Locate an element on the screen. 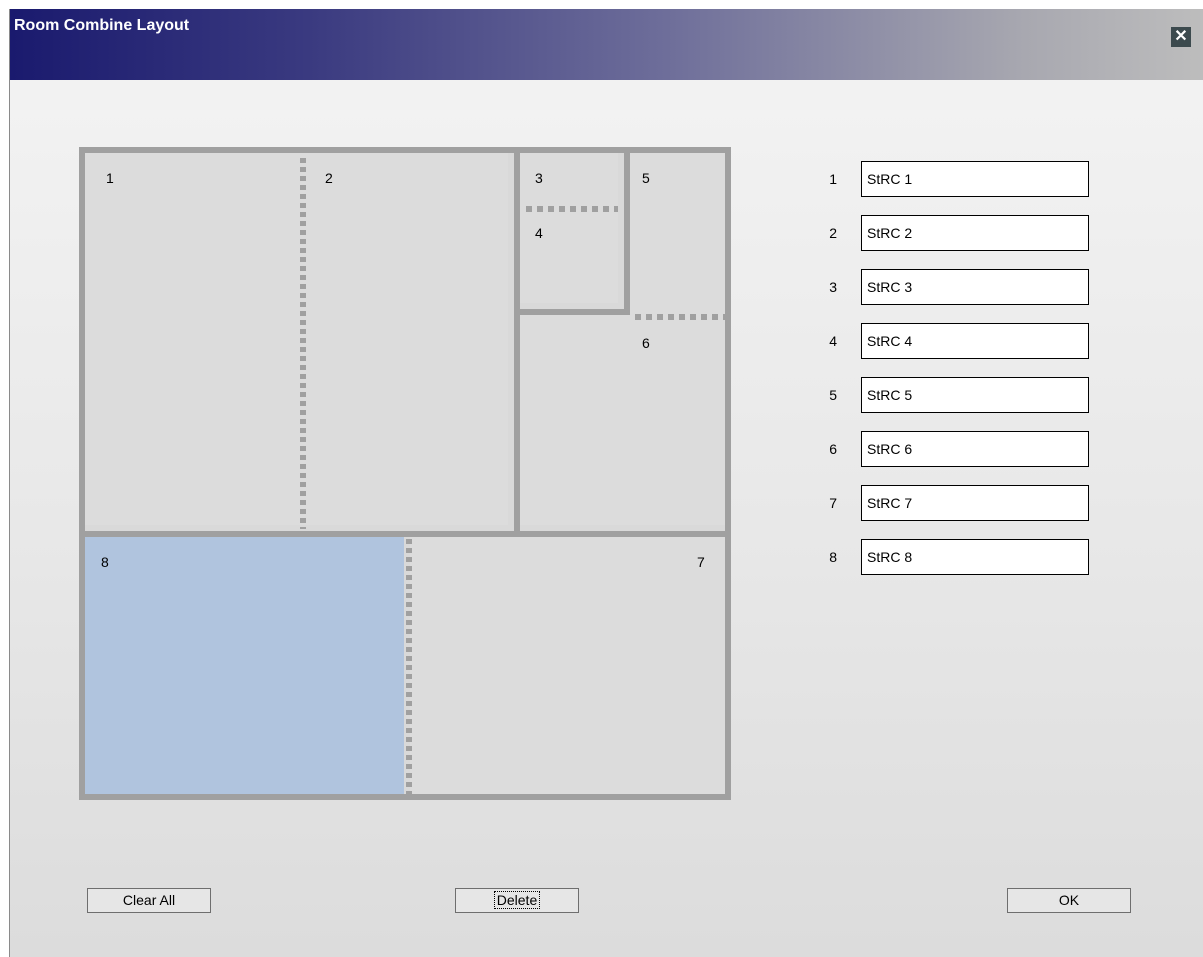 This screenshot has height=957, width=1203. room-5-label: 5 is located at coordinates (646, 178).